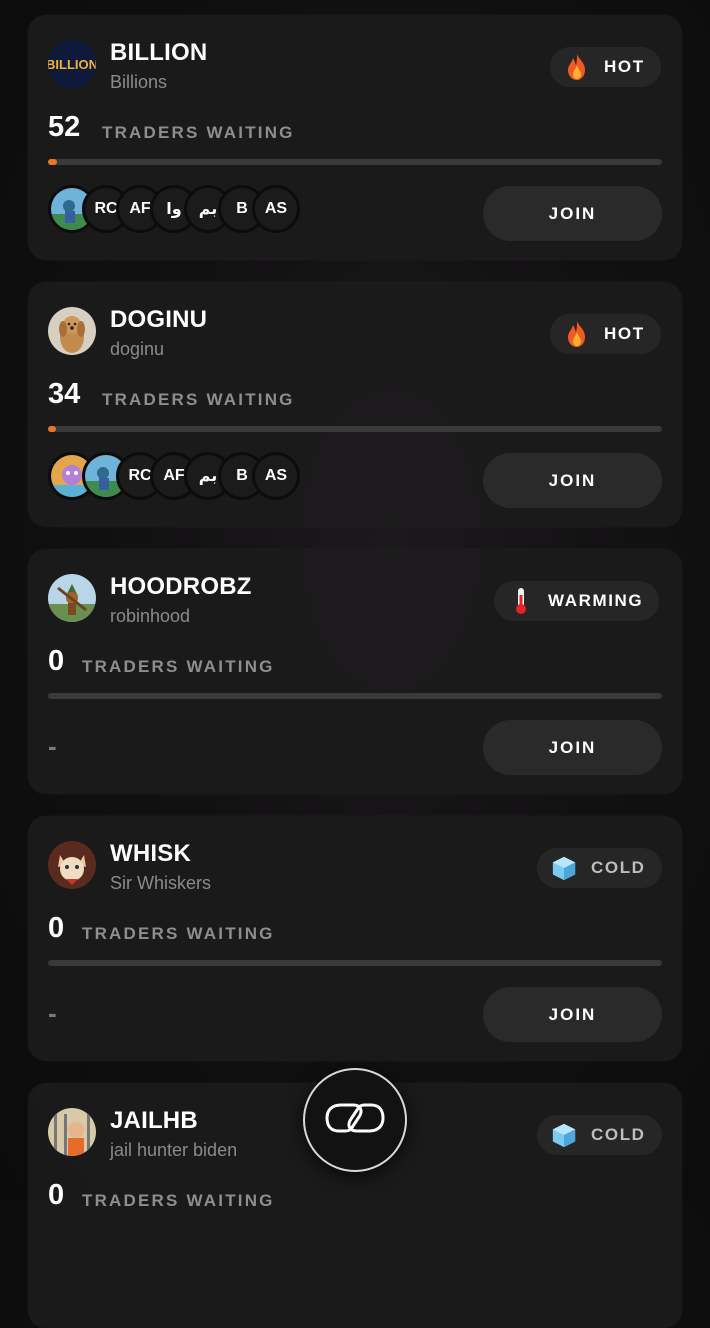 The width and height of the screenshot is (710, 1328). Describe the element at coordinates (521, 601) in the screenshot. I see `thermometer-icon` at that location.